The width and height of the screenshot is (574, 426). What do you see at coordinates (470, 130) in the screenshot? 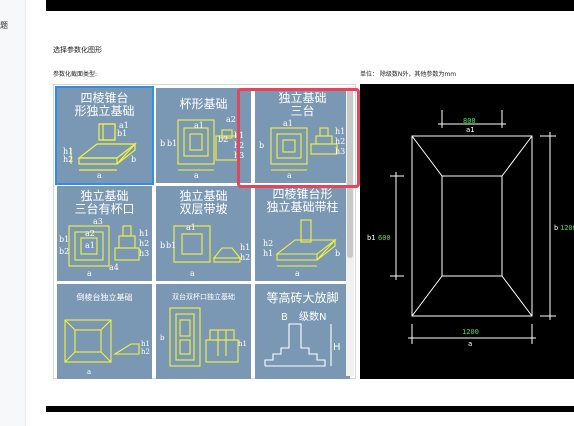
I see `dim-top-label: a1` at bounding box center [470, 130].